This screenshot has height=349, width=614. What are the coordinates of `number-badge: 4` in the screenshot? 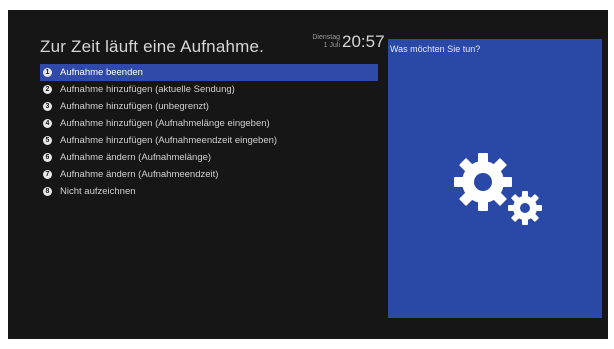 It's located at (47, 123).